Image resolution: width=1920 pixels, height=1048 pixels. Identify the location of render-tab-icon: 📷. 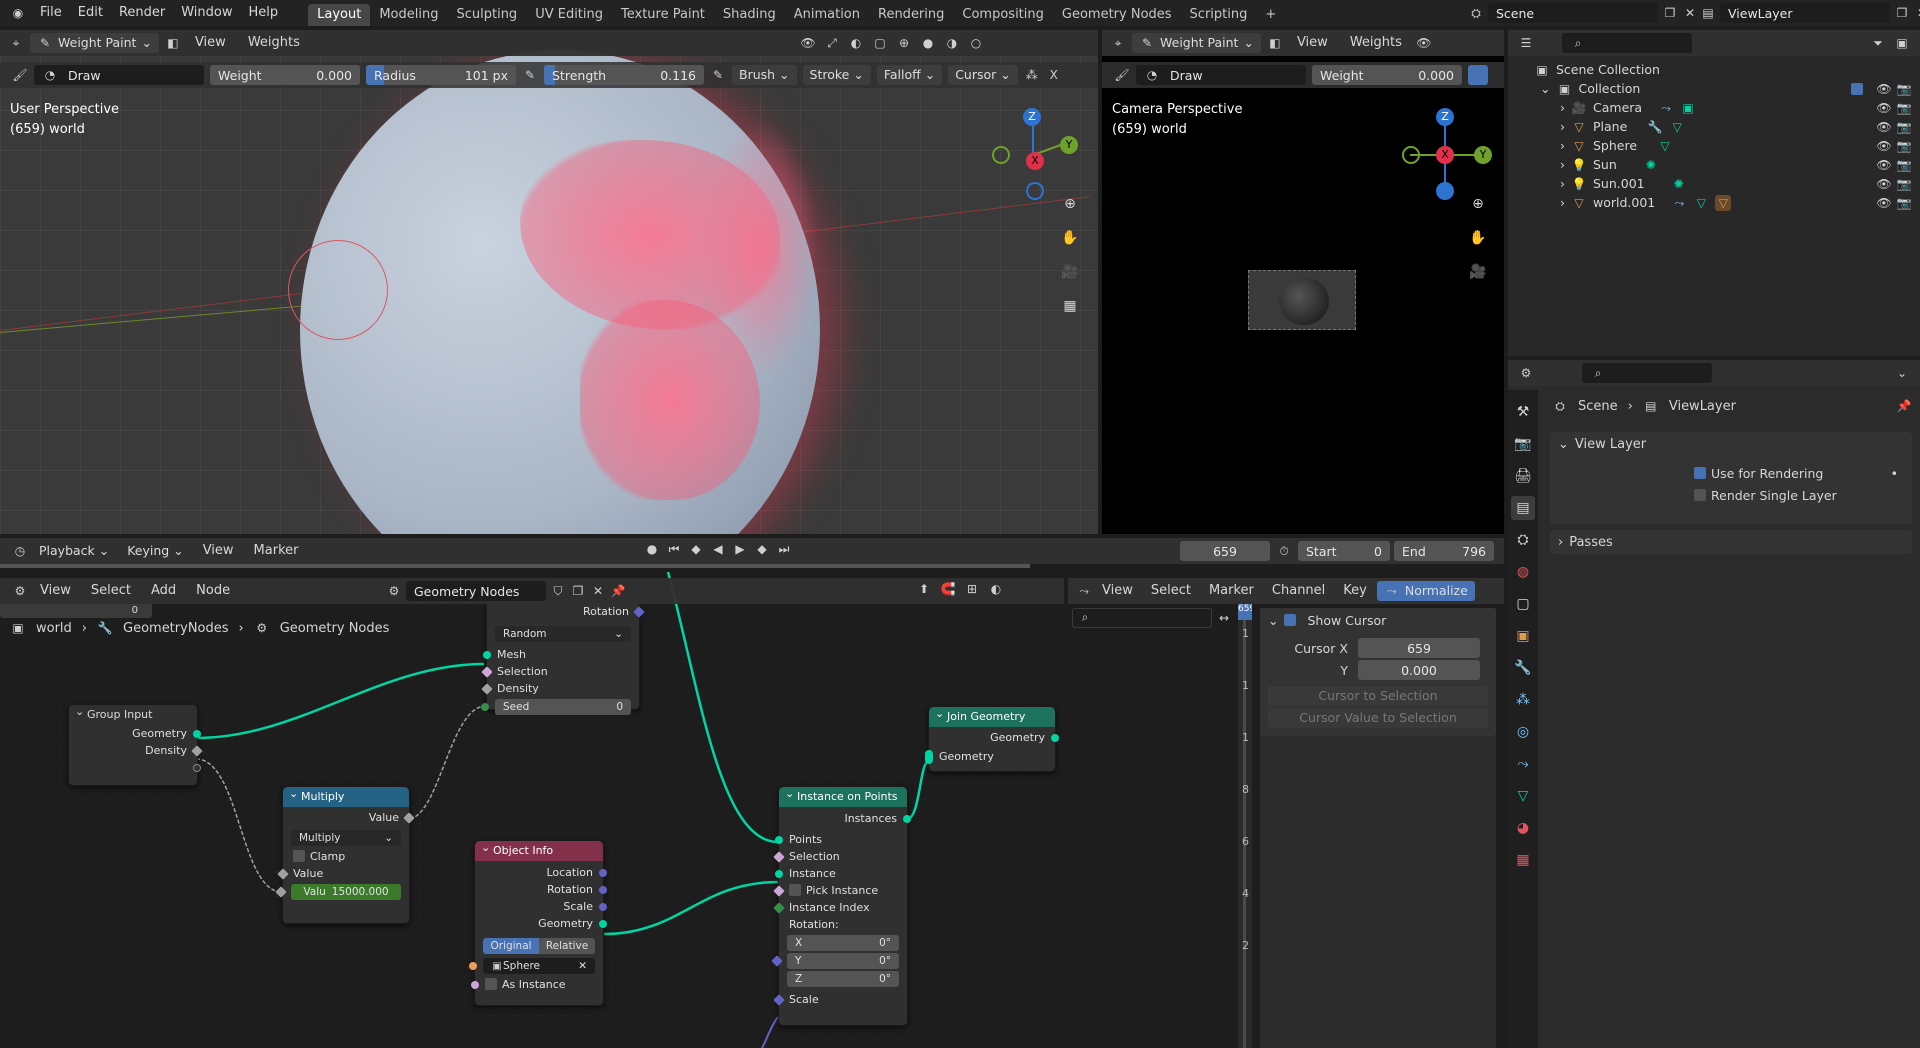
(1523, 444).